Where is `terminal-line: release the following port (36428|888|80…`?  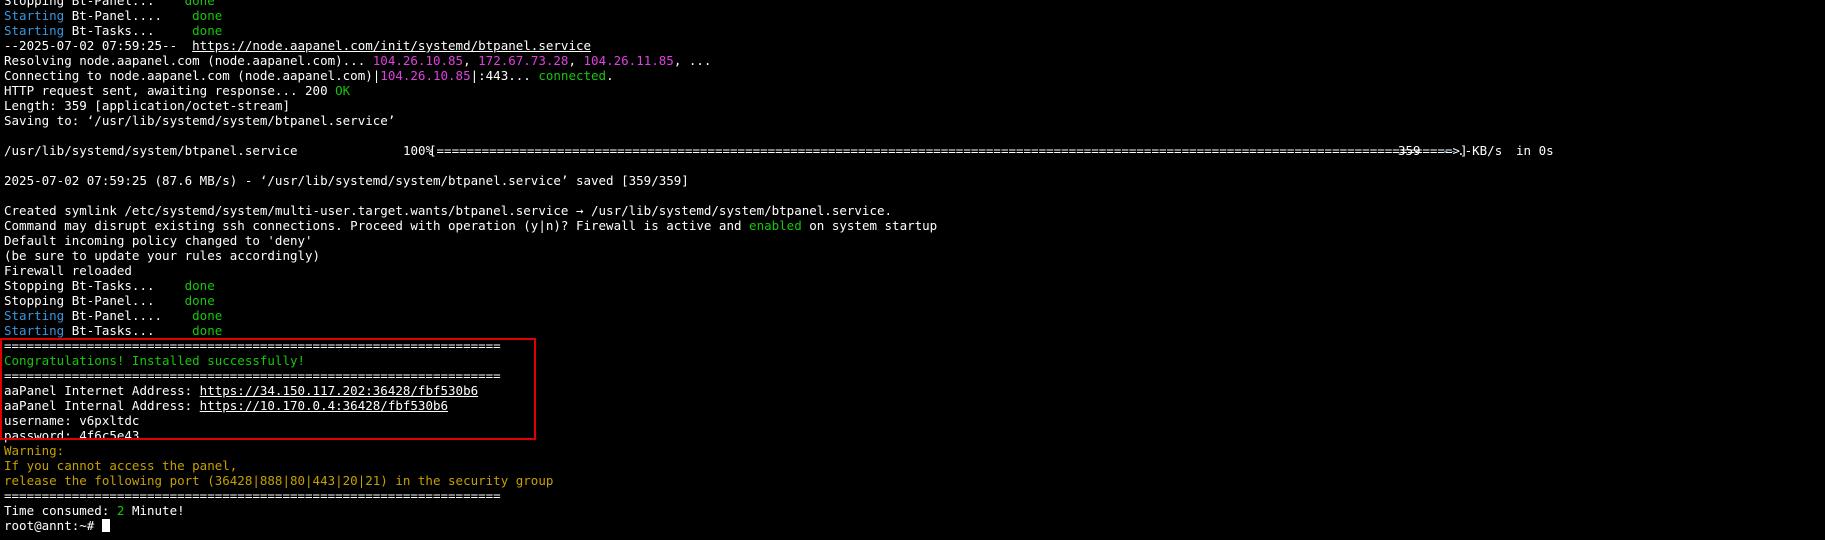
terminal-line: release the following port (36428|888|80… is located at coordinates (913, 480).